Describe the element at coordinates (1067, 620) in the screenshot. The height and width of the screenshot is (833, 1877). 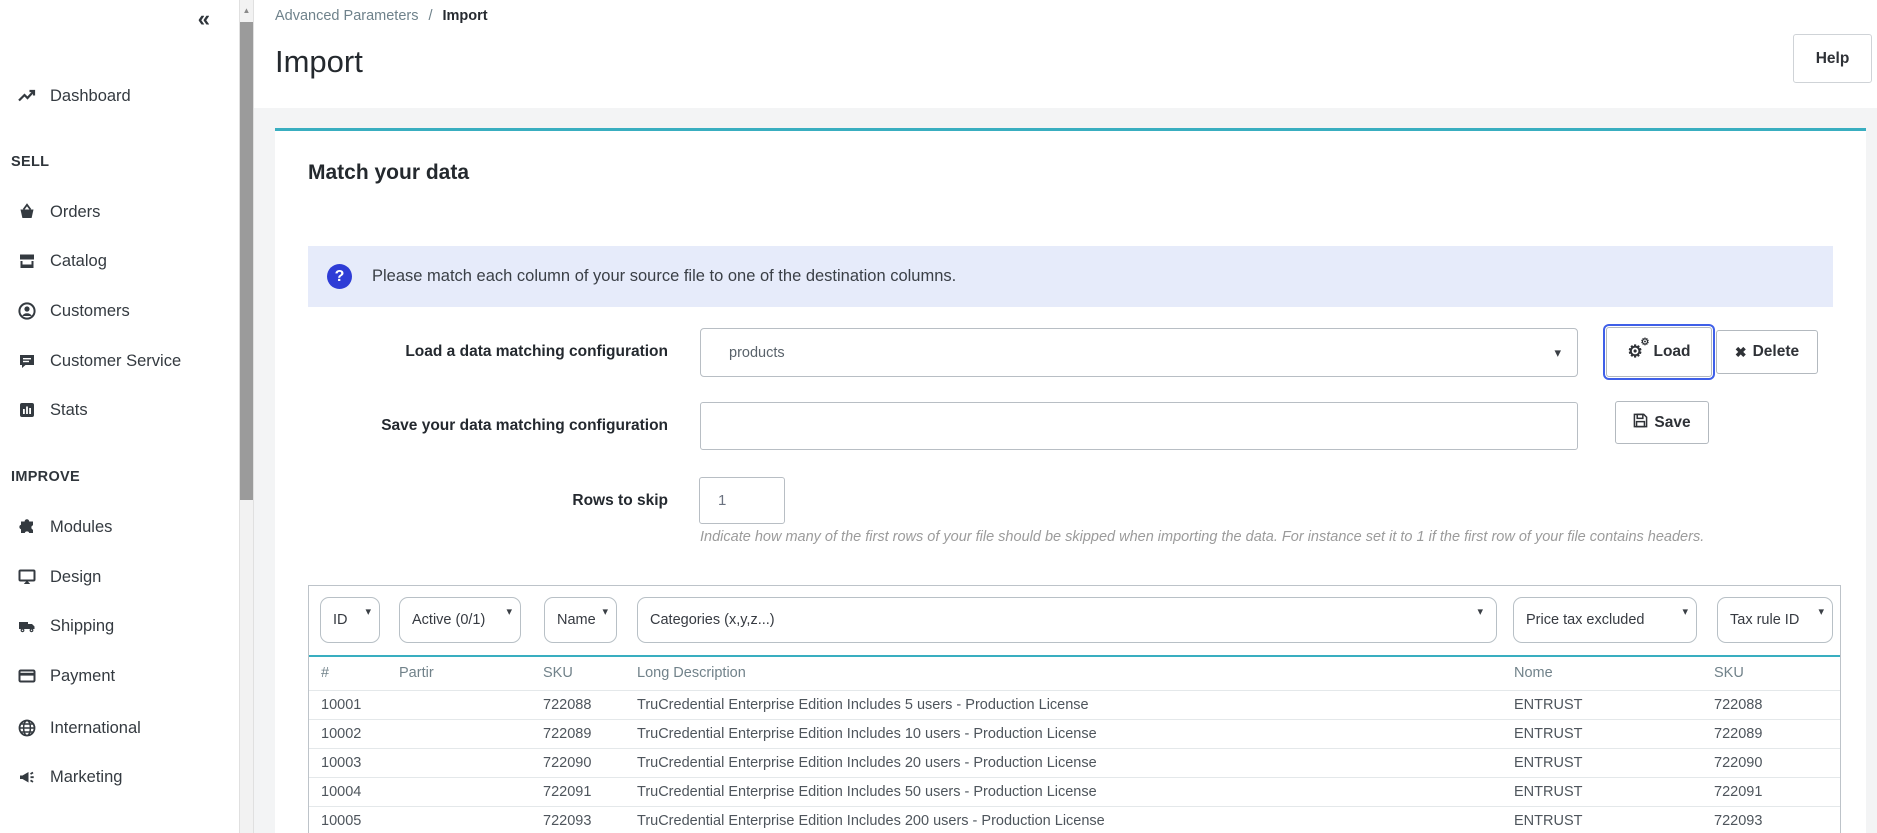
I see `column-select-4: Categories (x,y,z...) ▾` at that location.